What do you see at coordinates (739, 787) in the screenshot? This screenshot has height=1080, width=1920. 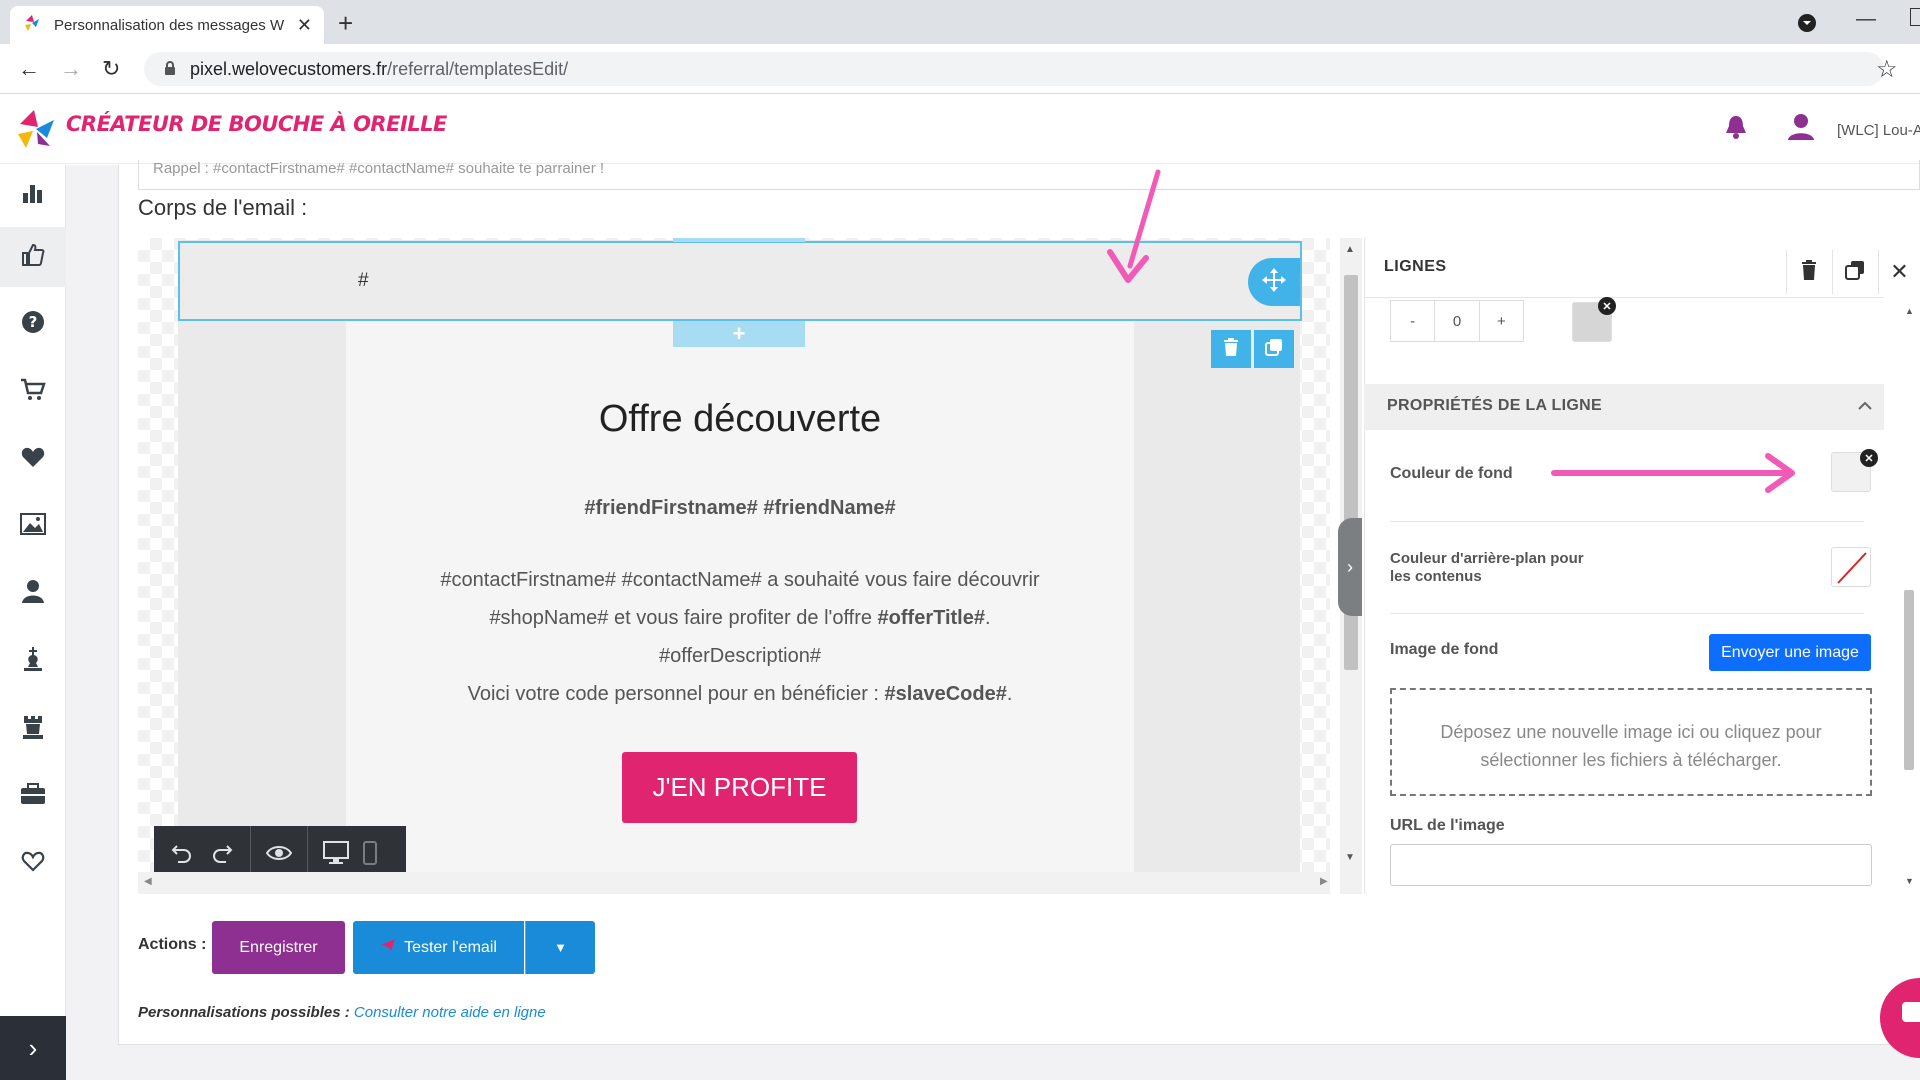 I see `cta-button: J'EN PROFITE` at bounding box center [739, 787].